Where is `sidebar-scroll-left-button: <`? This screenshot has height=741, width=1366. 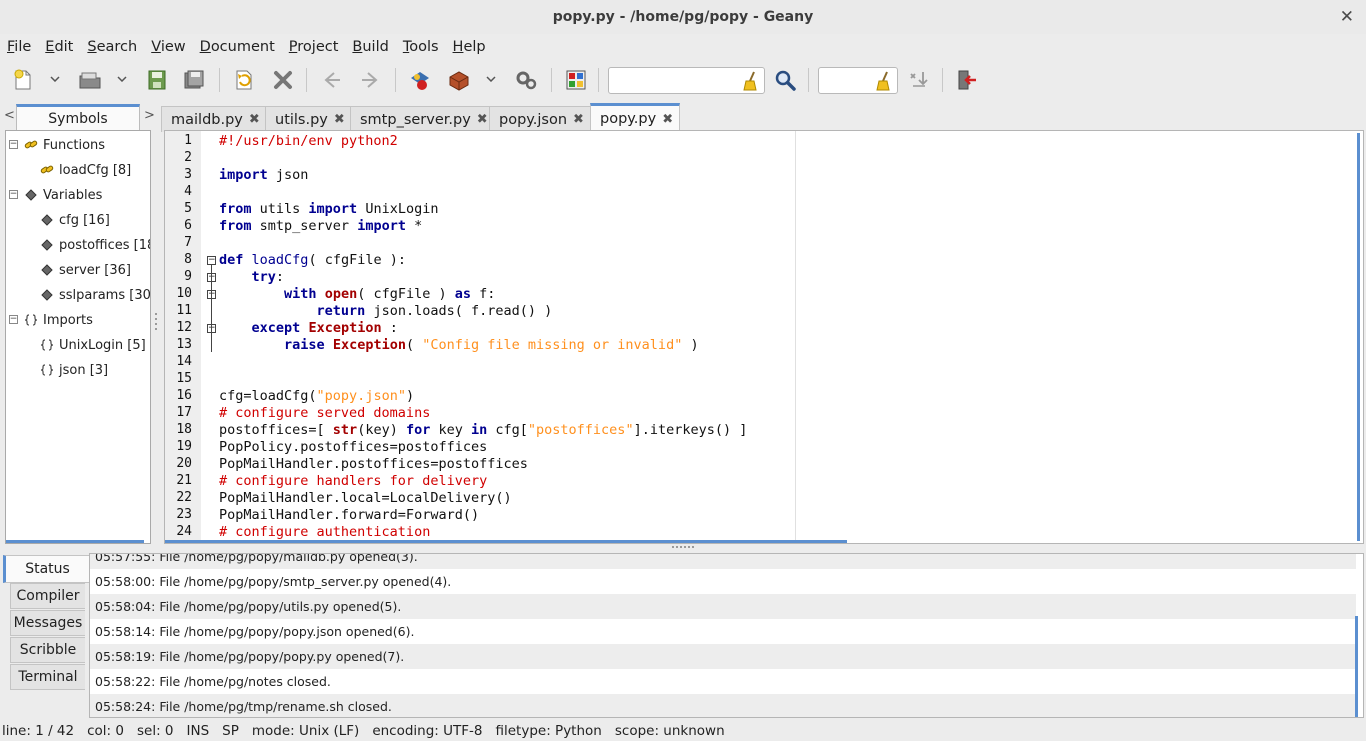 sidebar-scroll-left-button: < is located at coordinates (9, 115).